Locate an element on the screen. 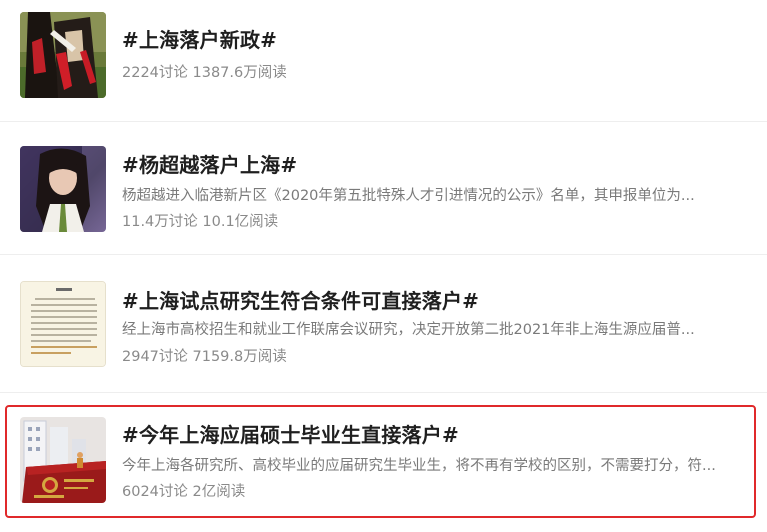 This screenshot has height=532, width=767. topic-title: #杨超越落户上海# is located at coordinates (209, 163).